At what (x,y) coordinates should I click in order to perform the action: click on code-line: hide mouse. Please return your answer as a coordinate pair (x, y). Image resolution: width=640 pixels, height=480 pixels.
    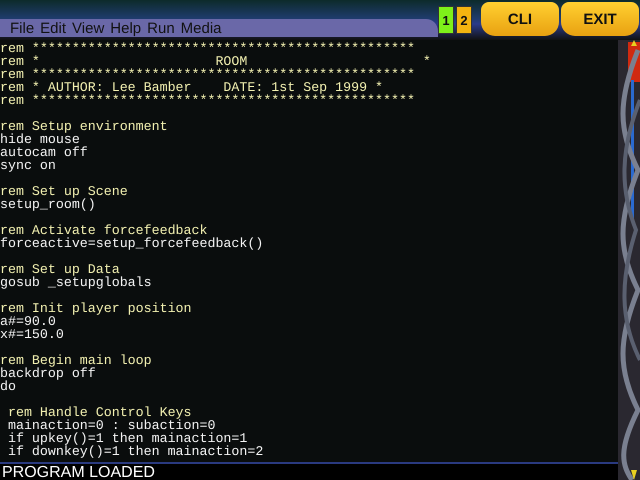
    Looking at the image, I should click on (40, 139).